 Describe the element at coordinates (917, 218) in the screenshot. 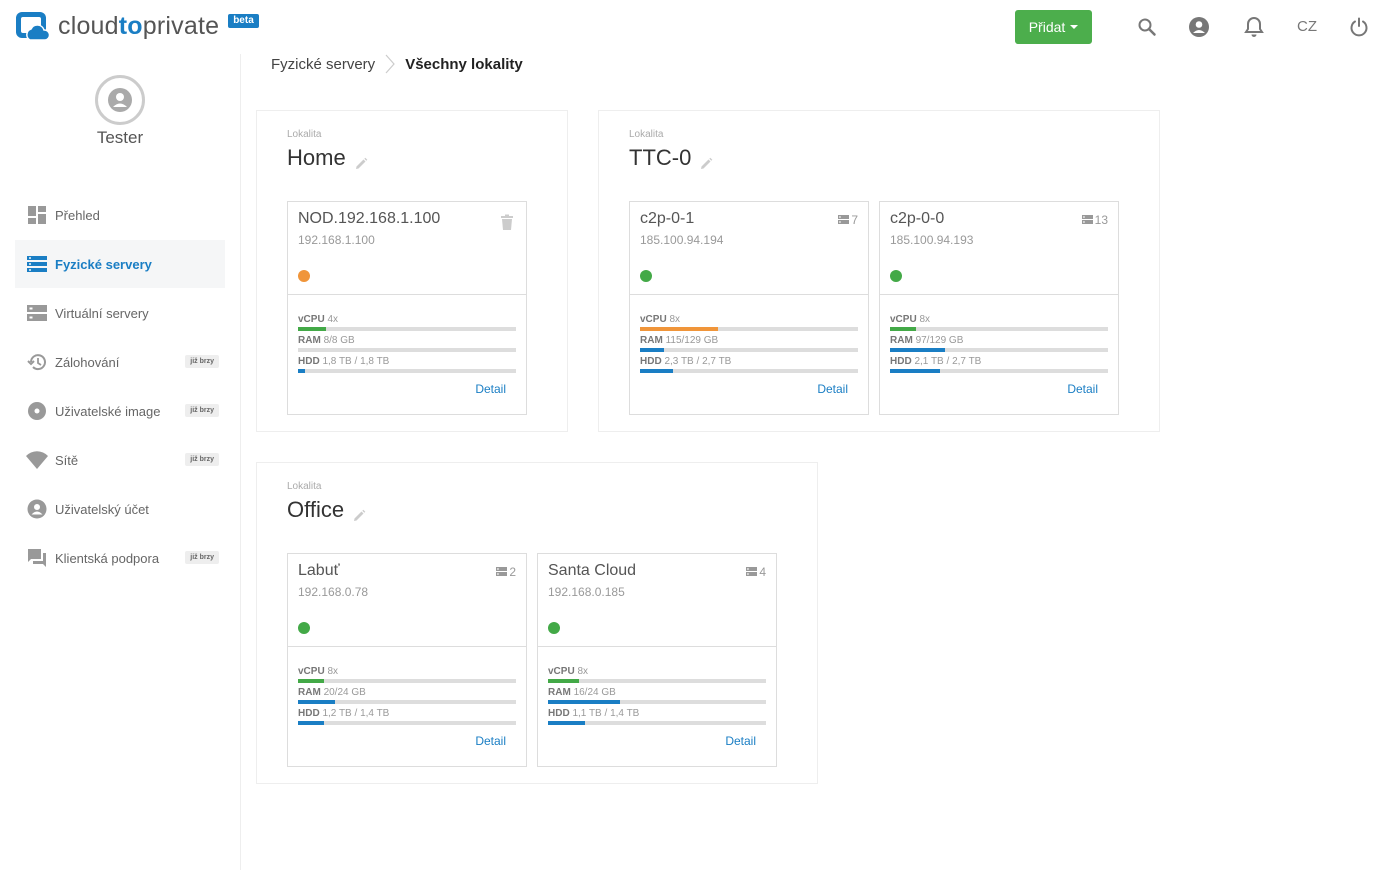

I see `server-name: c2p-0-0` at that location.